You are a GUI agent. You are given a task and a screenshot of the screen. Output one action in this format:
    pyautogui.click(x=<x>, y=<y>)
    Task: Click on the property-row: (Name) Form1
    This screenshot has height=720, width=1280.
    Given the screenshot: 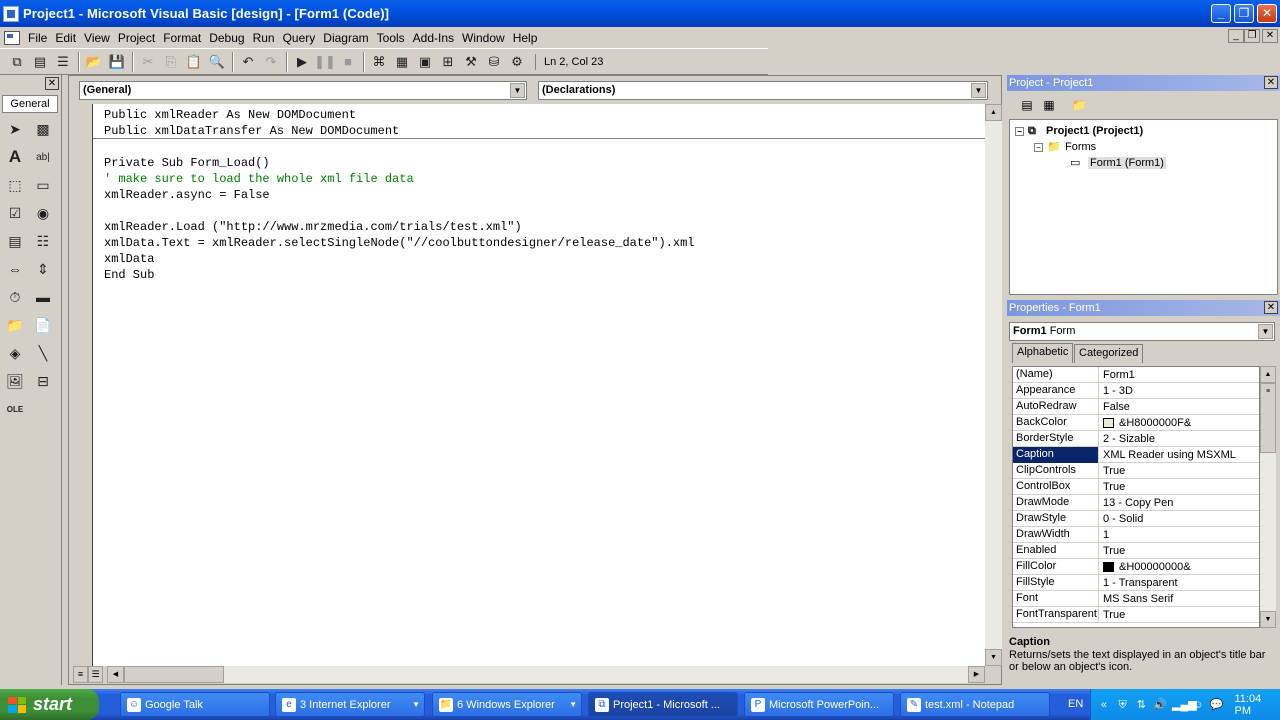 What is the action you would take?
    pyautogui.click(x=1136, y=375)
    